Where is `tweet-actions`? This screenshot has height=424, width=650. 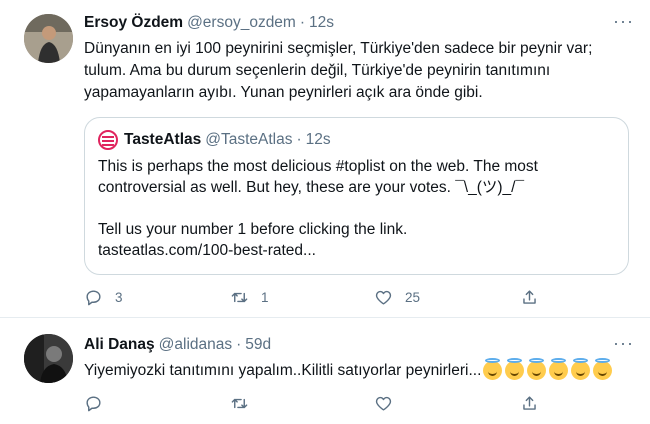 tweet-actions is located at coordinates (354, 405).